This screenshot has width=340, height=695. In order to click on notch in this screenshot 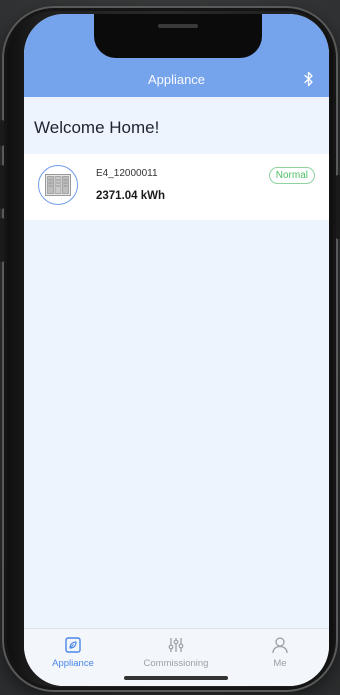, I will do `click(178, 36)`.